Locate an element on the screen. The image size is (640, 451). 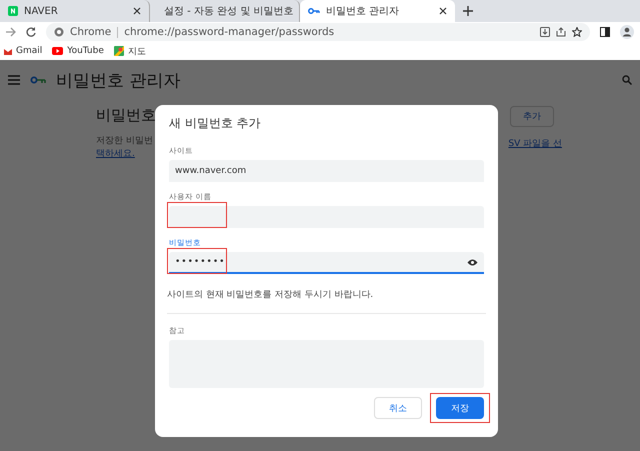
side-panel-icon is located at coordinates (605, 32).